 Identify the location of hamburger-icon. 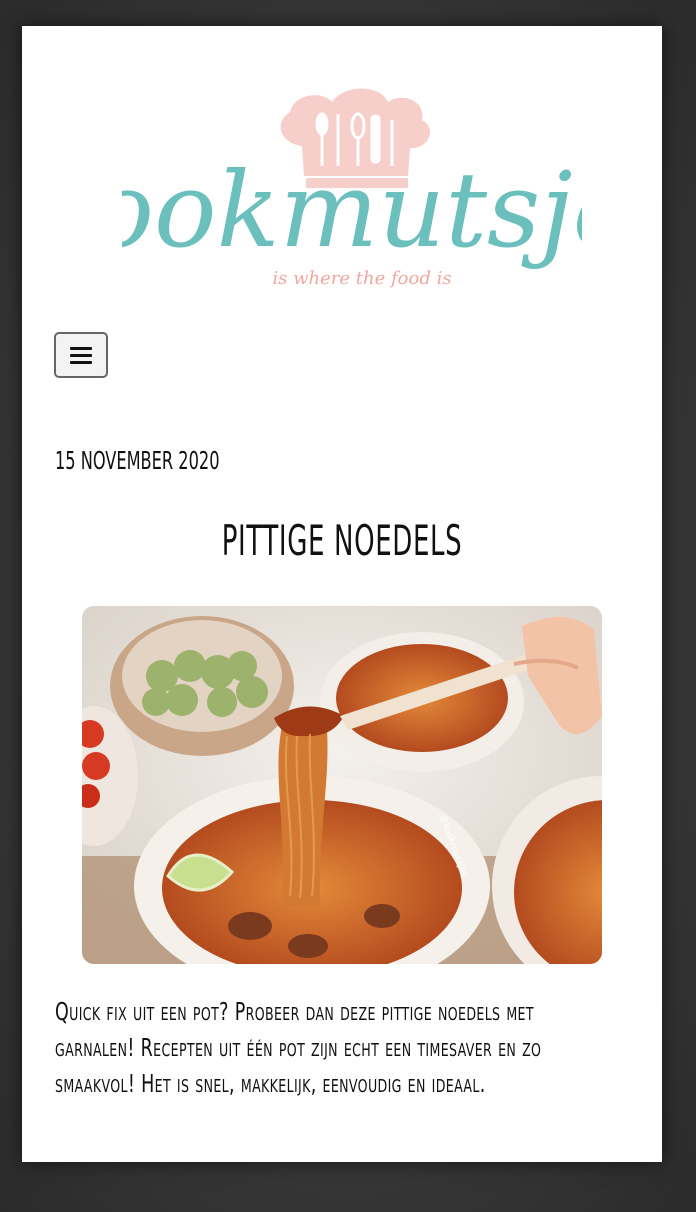
(81, 355).